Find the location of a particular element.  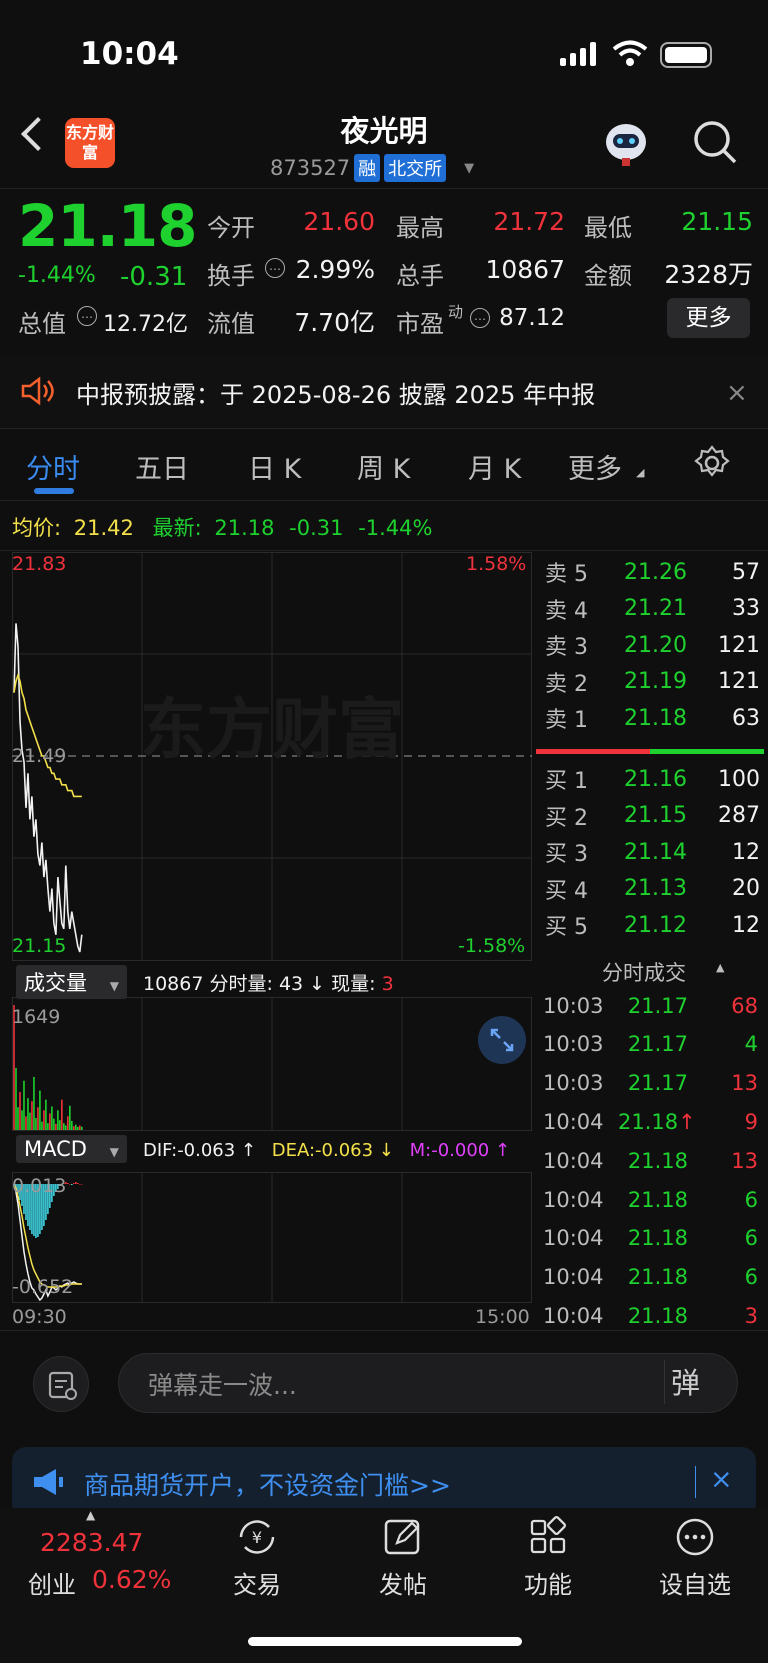

tick-row: 10:03 21.17 4 is located at coordinates (650, 1044).